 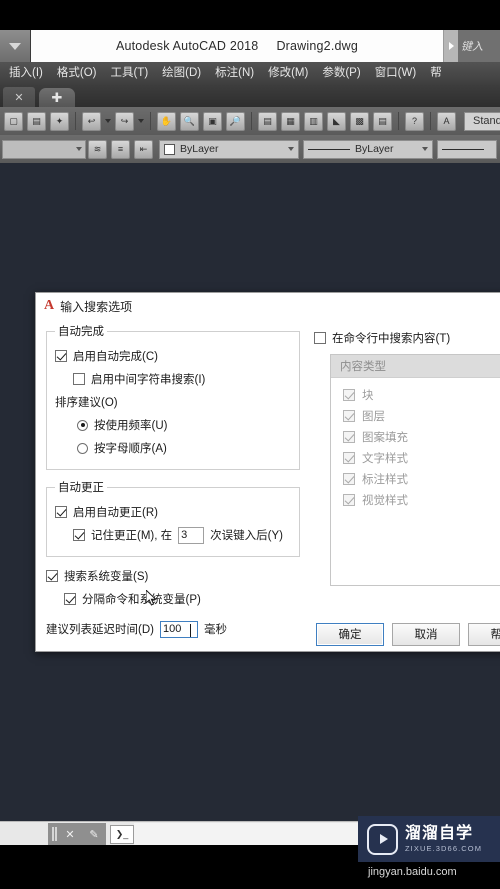 What do you see at coordinates (250, 15) in the screenshot?
I see `letterbox-top` at bounding box center [250, 15].